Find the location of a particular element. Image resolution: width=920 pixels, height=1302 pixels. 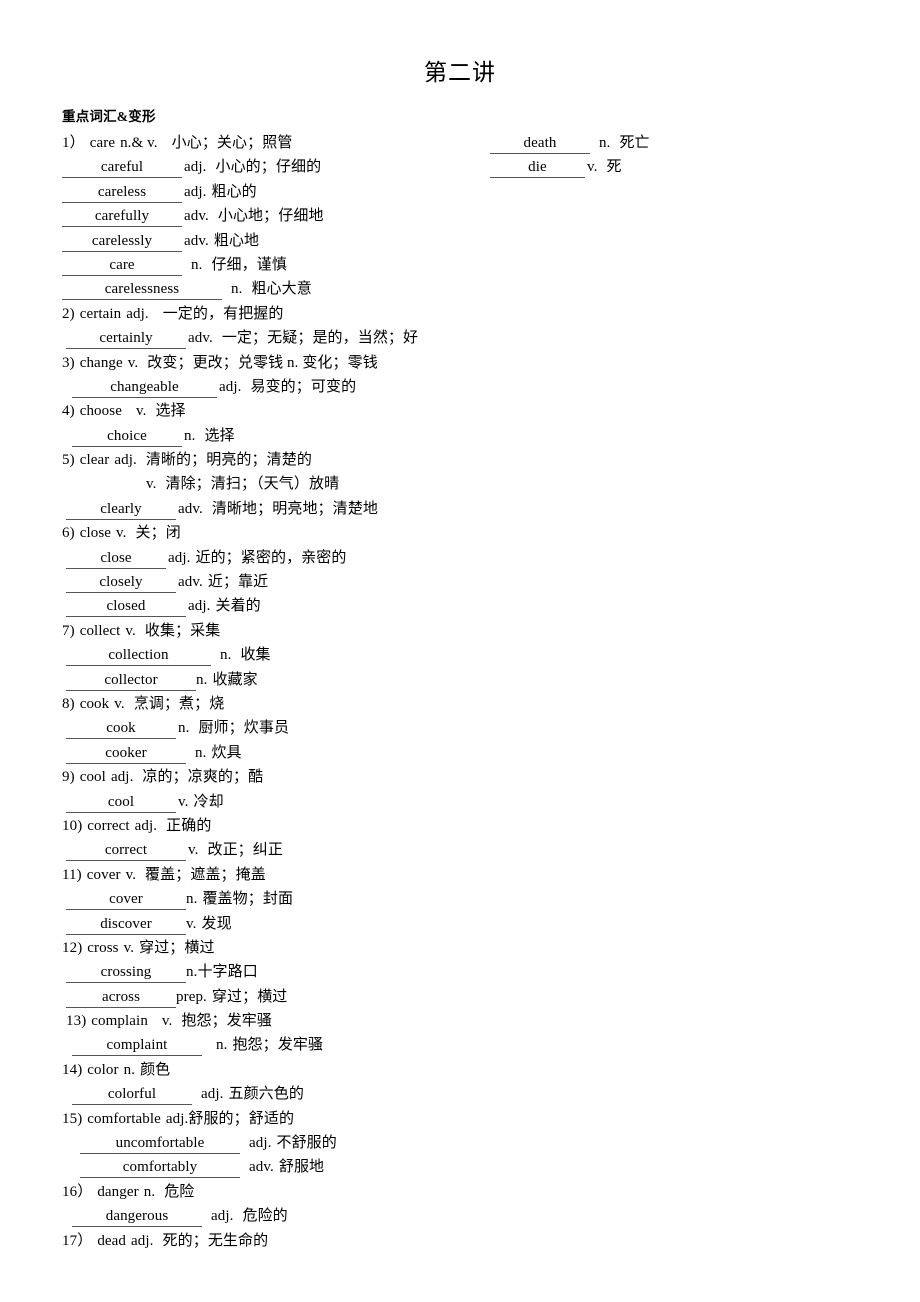

answer-blank: changeable is located at coordinates (144, 387).